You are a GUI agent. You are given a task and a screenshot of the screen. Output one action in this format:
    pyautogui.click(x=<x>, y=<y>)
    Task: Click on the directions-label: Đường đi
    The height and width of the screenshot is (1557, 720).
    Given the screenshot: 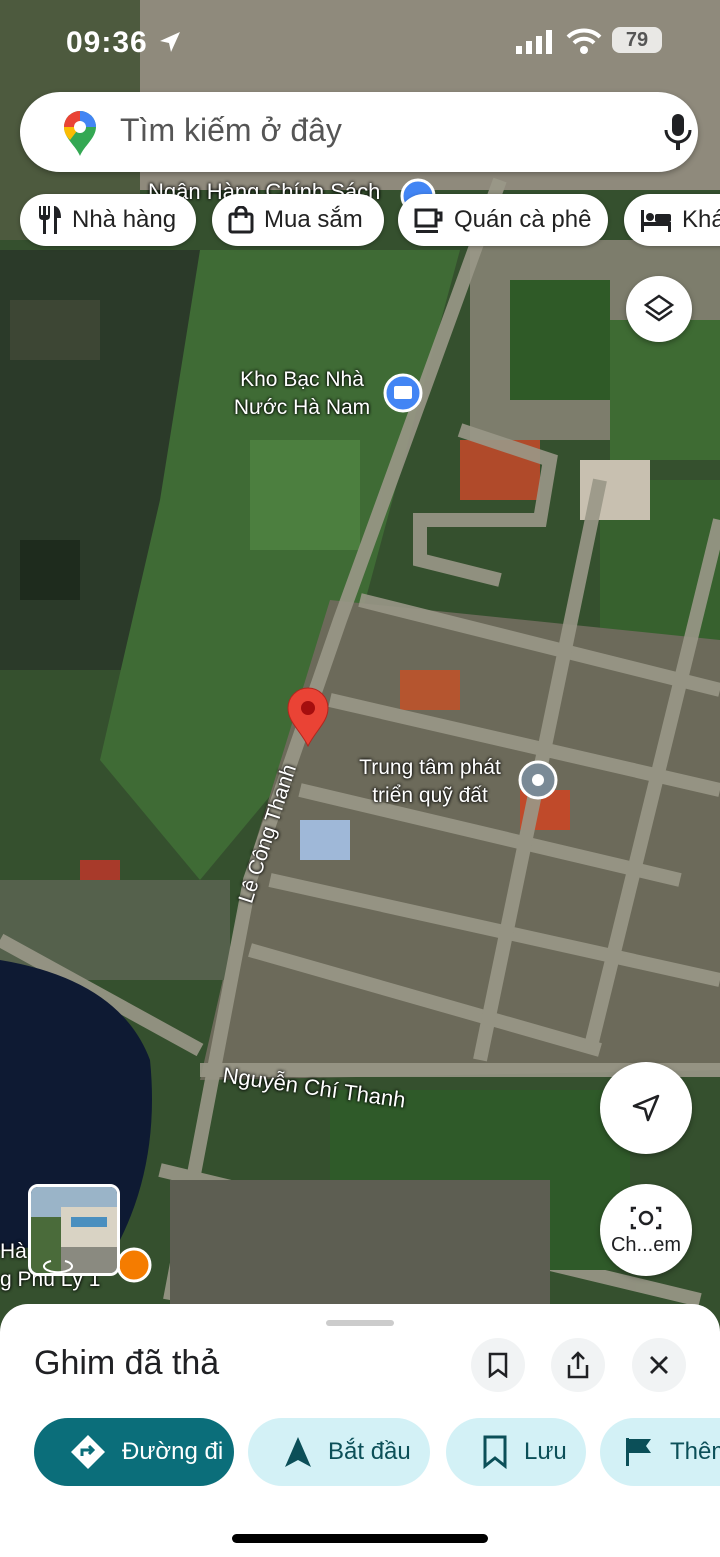 What is the action you would take?
    pyautogui.click(x=173, y=1451)
    